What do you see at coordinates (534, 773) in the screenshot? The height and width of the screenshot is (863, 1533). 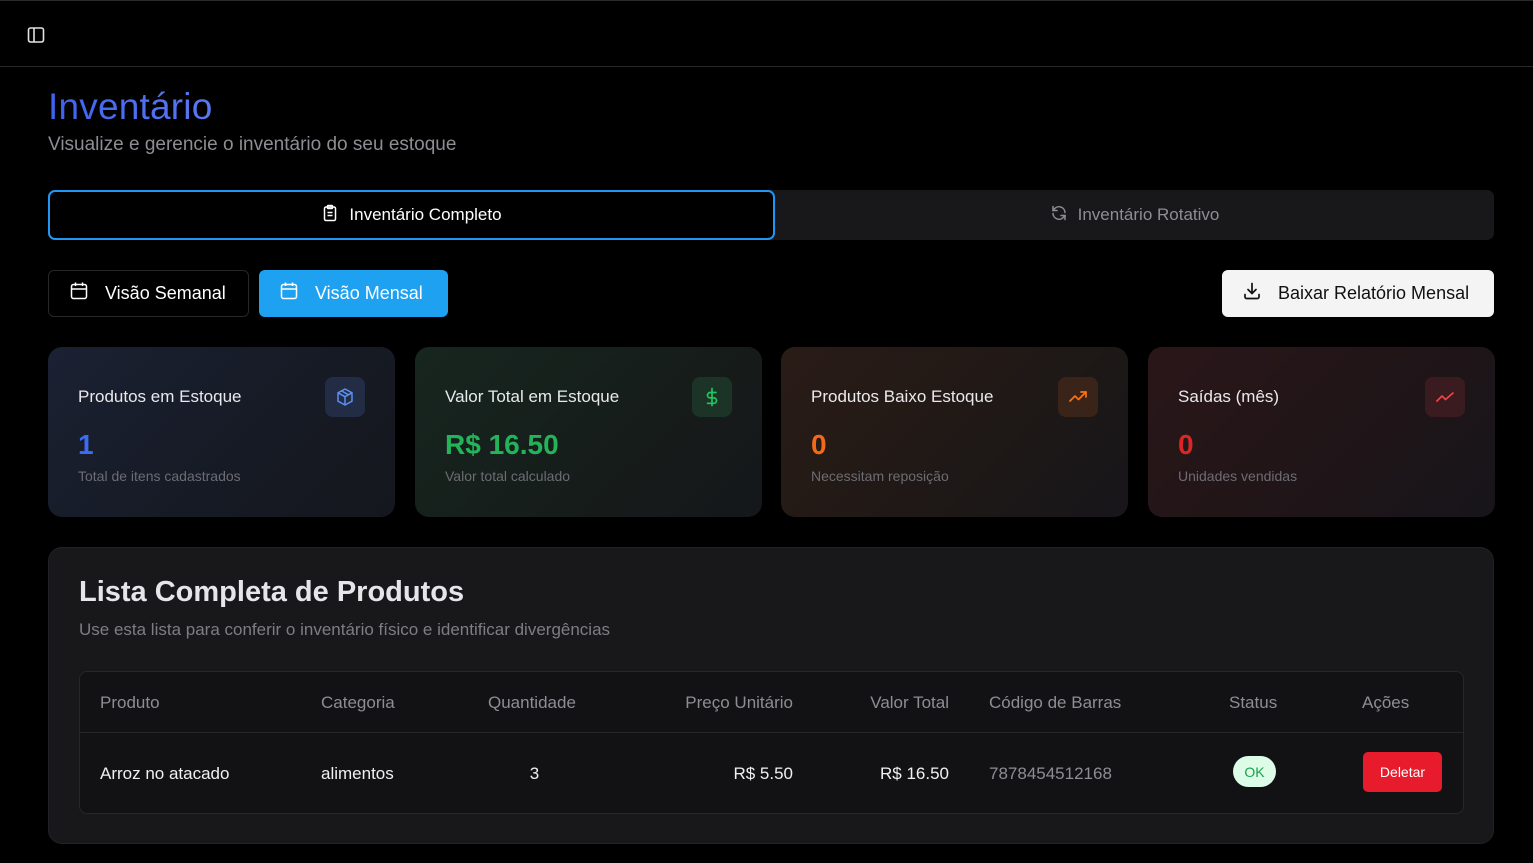 I see `cell-quantidade: 3` at bounding box center [534, 773].